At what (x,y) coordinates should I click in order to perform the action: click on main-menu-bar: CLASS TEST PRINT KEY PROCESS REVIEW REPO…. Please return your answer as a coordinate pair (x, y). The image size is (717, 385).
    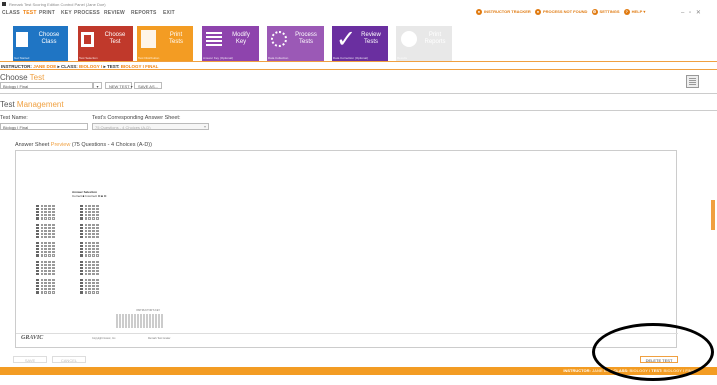
    Looking at the image, I should click on (358, 14).